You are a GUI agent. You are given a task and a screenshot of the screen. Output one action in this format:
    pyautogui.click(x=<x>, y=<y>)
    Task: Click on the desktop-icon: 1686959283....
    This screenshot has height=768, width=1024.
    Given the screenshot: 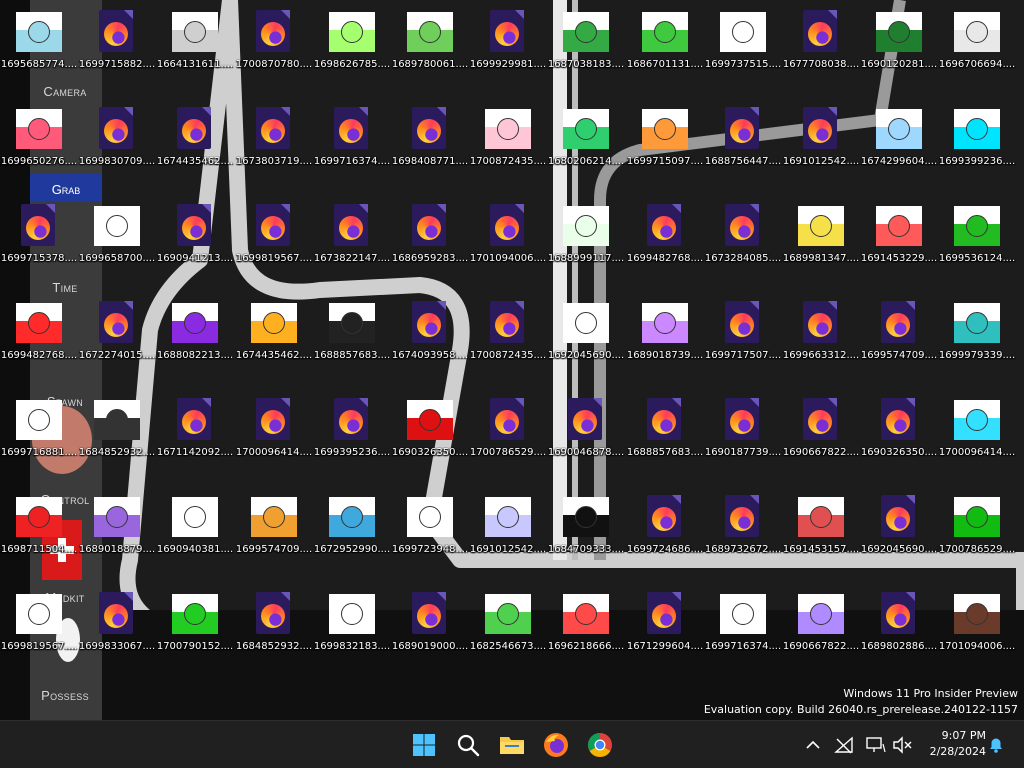 What is the action you would take?
    pyautogui.click(x=430, y=244)
    